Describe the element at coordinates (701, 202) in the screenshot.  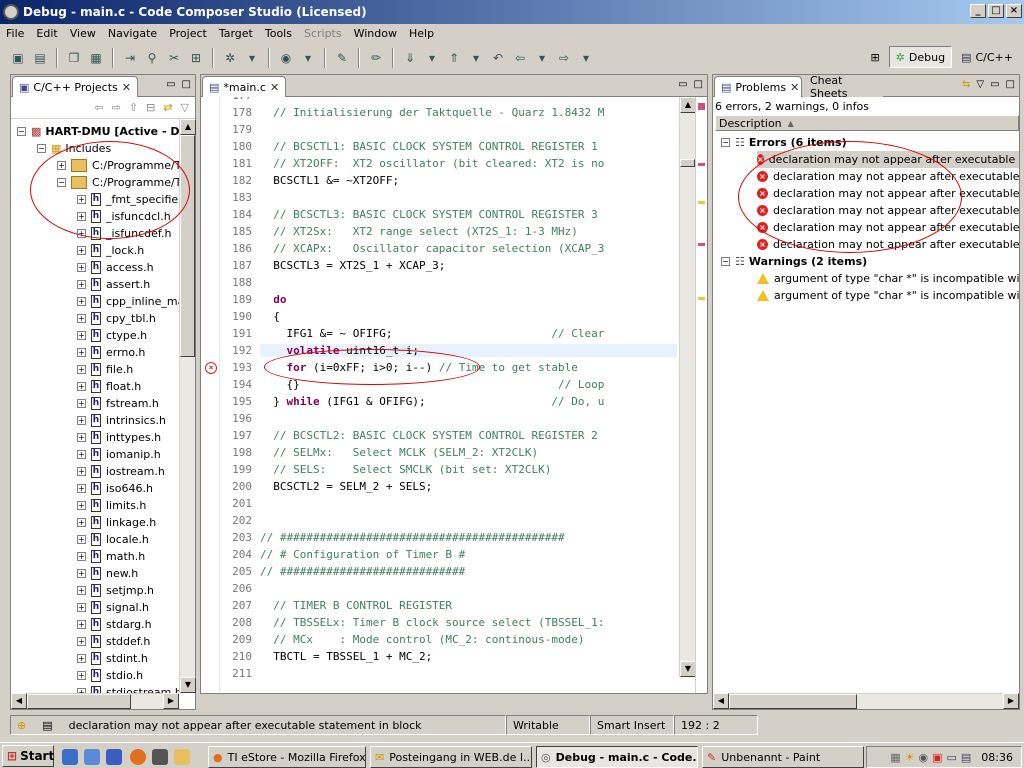
I see `overview-warning-marker` at that location.